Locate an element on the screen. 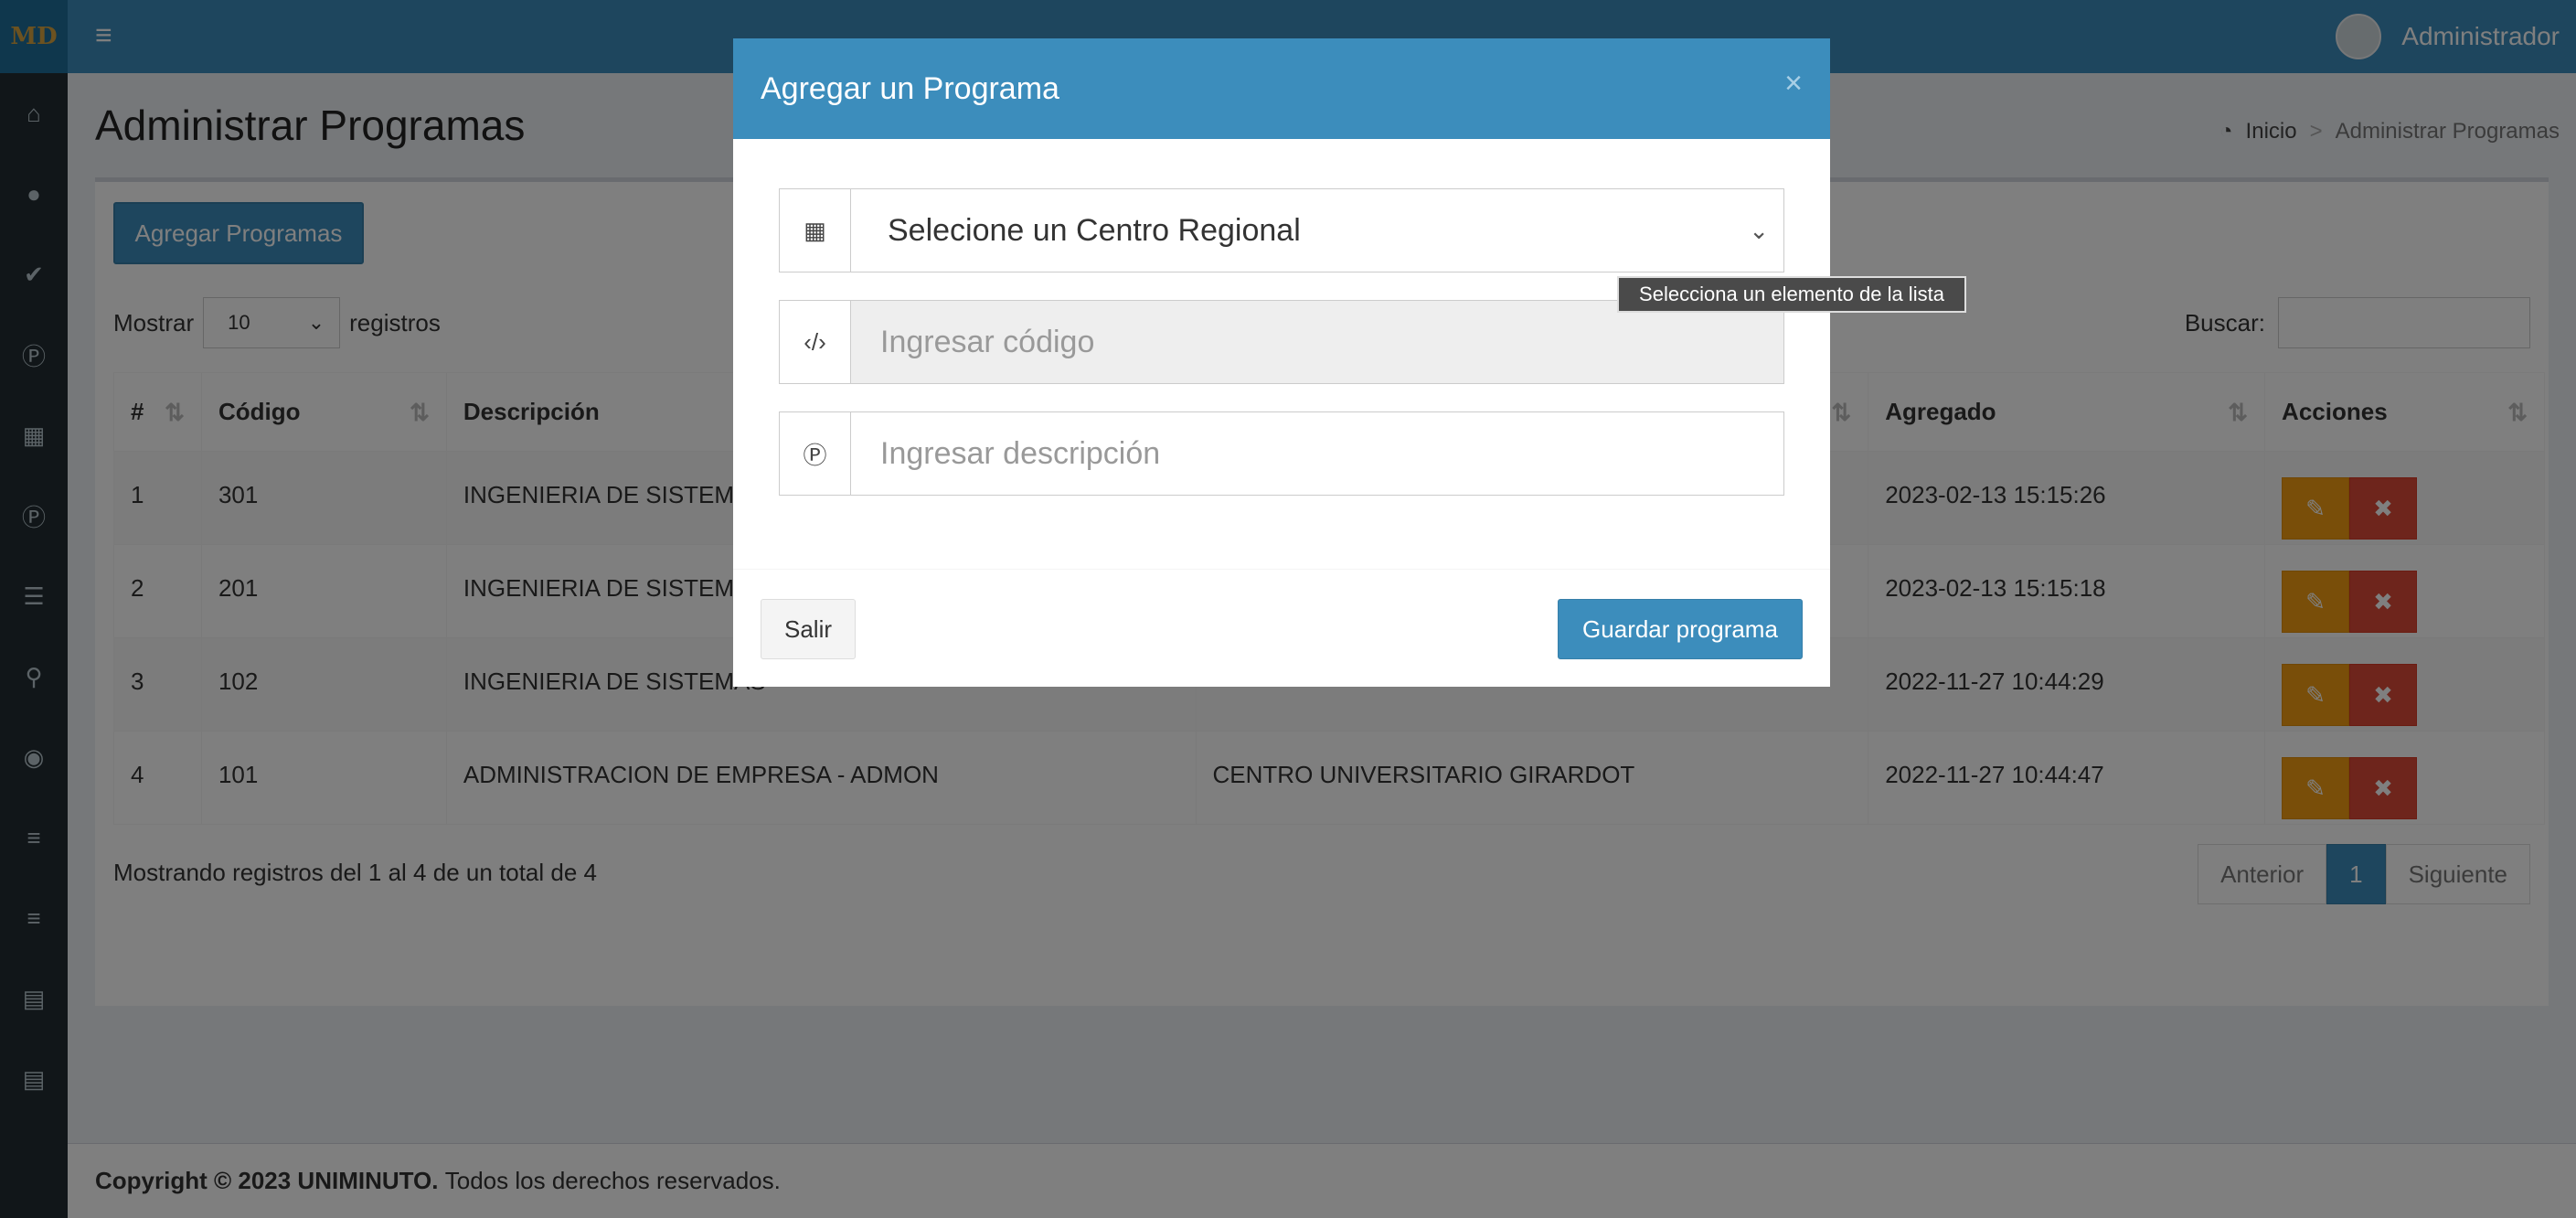 The height and width of the screenshot is (1218, 2576). modal-header: Agregar un Programa × is located at coordinates (1281, 88).